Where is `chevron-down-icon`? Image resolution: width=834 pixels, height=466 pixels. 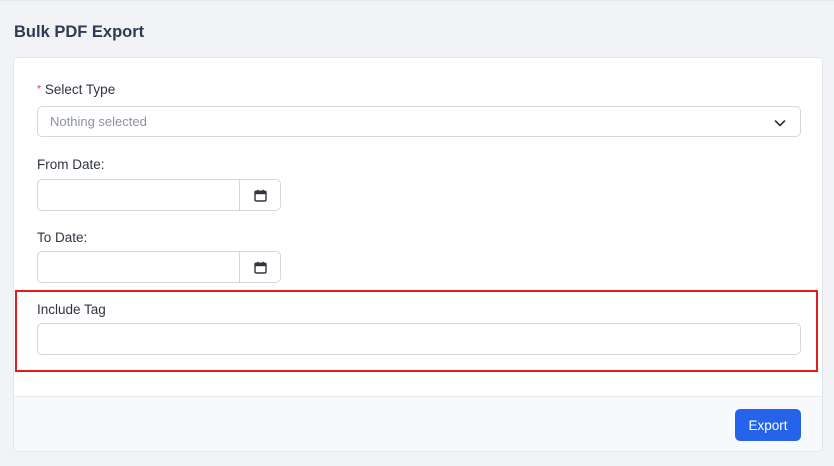 chevron-down-icon is located at coordinates (780, 122).